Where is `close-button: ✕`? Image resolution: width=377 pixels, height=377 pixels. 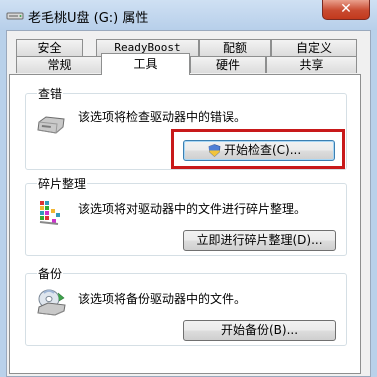 close-button: ✕ is located at coordinates (346, 10).